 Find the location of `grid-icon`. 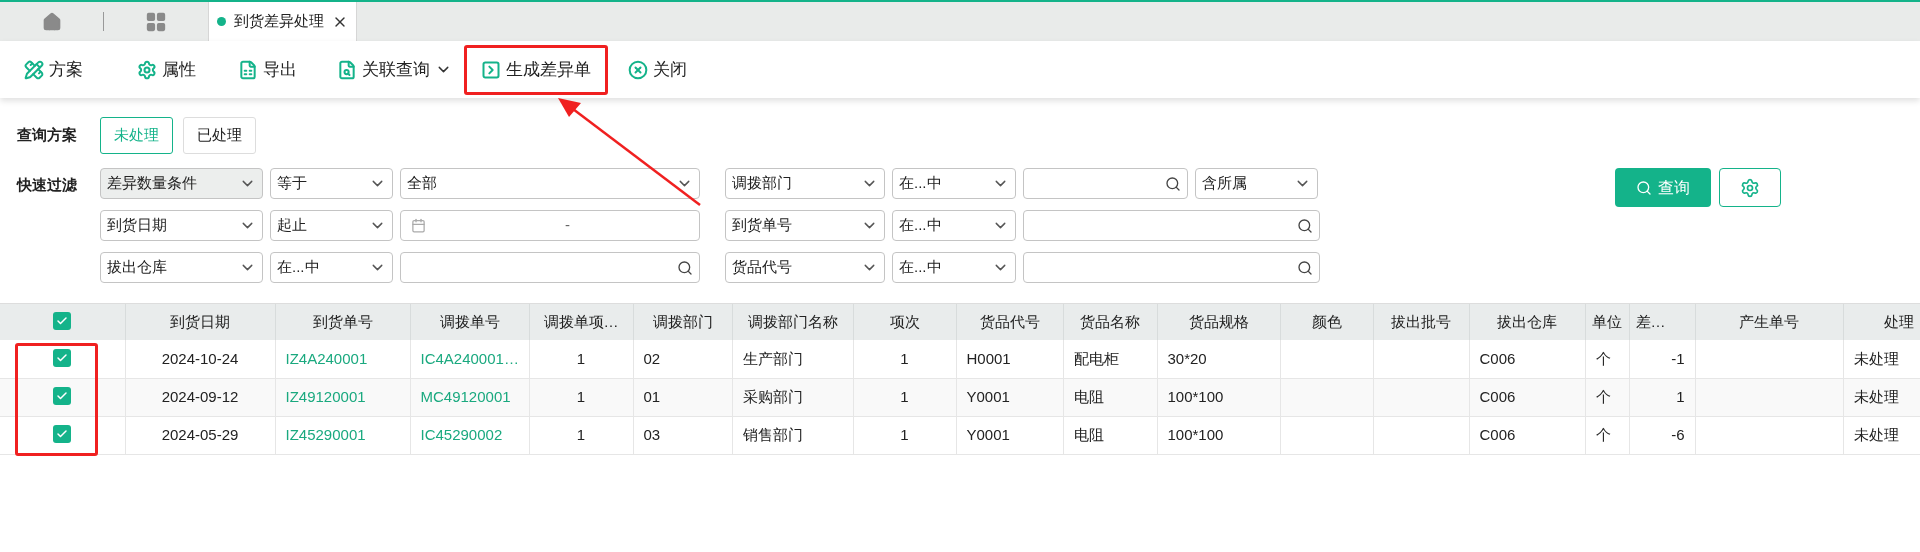

grid-icon is located at coordinates (156, 21).